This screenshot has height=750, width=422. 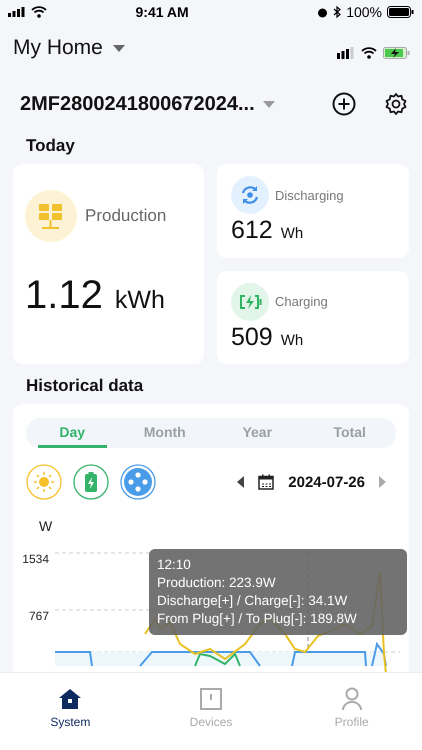 What do you see at coordinates (382, 482) in the screenshot?
I see `next-day-button` at bounding box center [382, 482].